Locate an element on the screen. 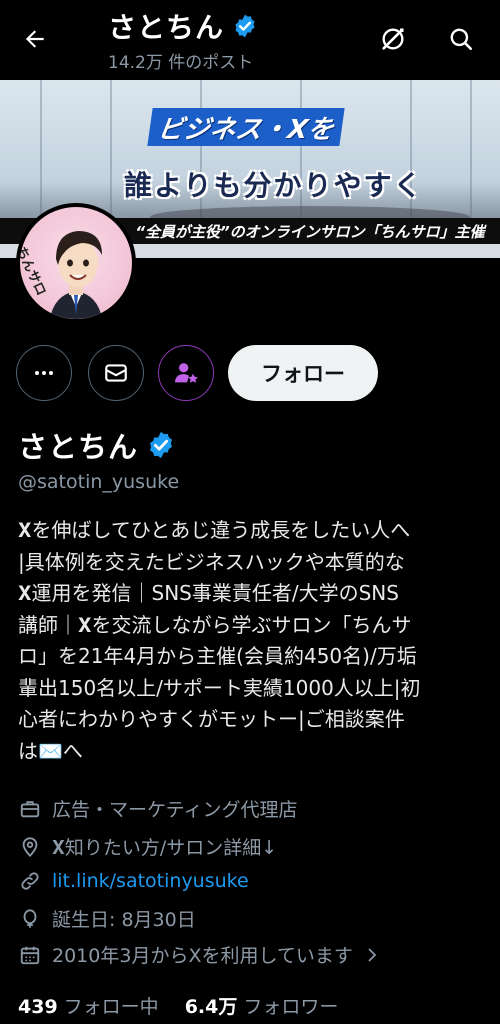  message-button is located at coordinates (116, 373).